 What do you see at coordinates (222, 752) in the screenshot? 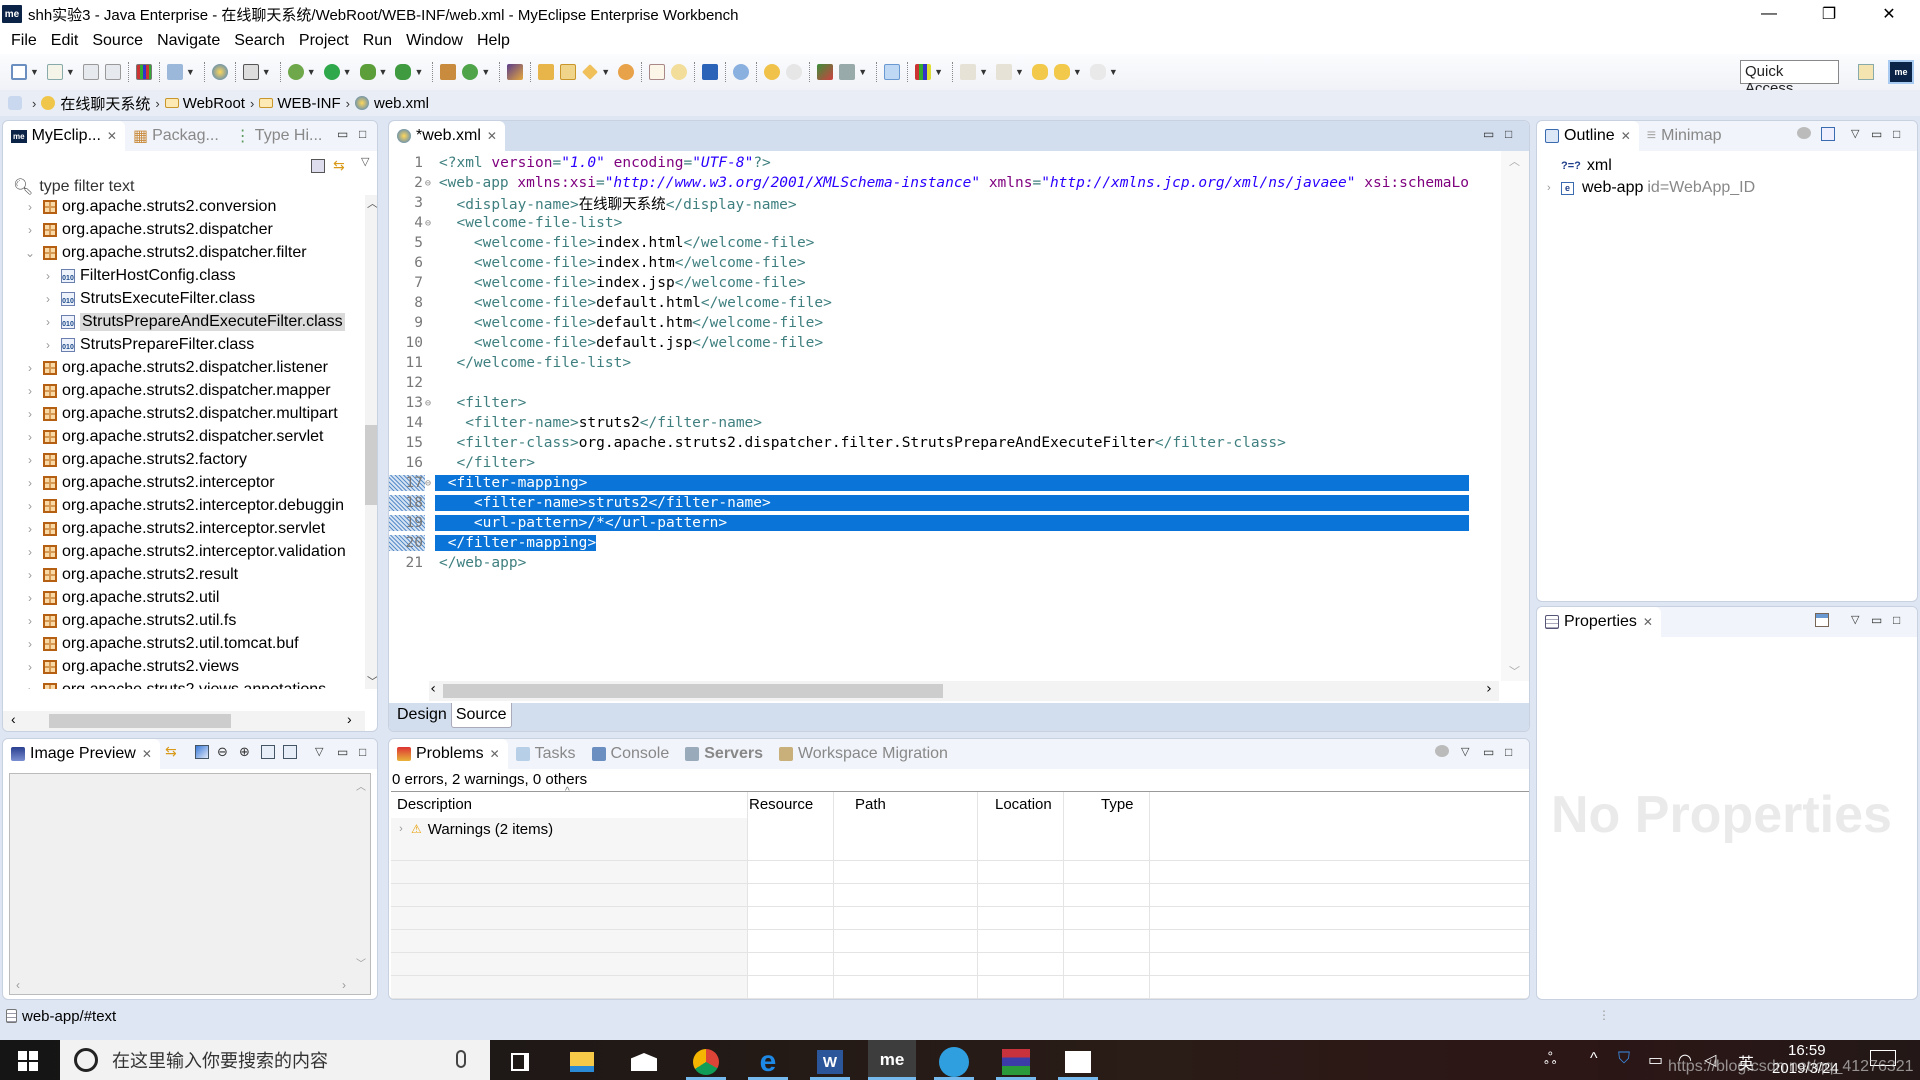
I see `zoom-out-icon: ⊖` at bounding box center [222, 752].